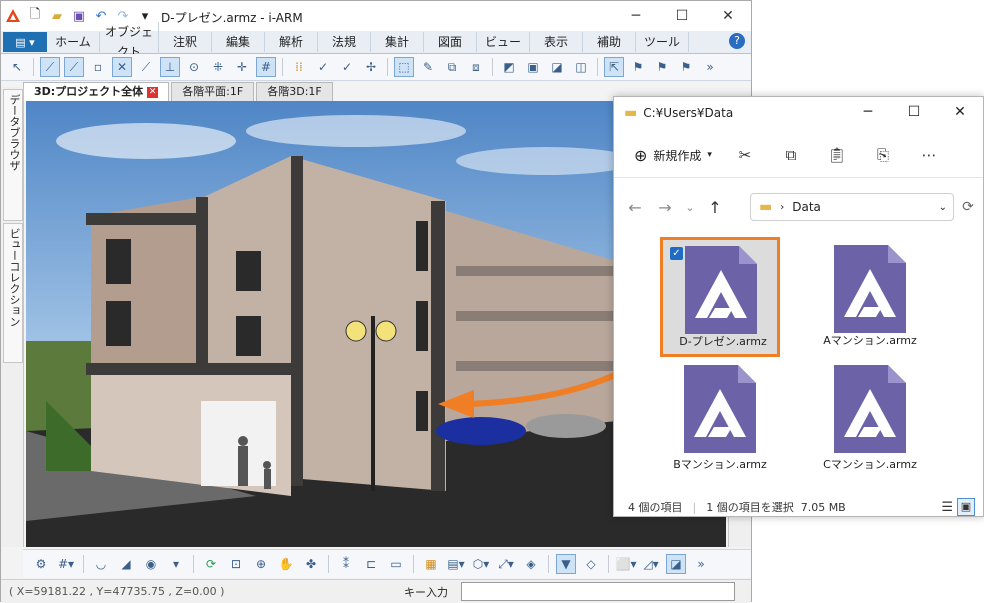 The image size is (984, 603). Describe the element at coordinates (852, 207) in the screenshot. I see `address-bar: ▬ › Data ⌄` at that location.